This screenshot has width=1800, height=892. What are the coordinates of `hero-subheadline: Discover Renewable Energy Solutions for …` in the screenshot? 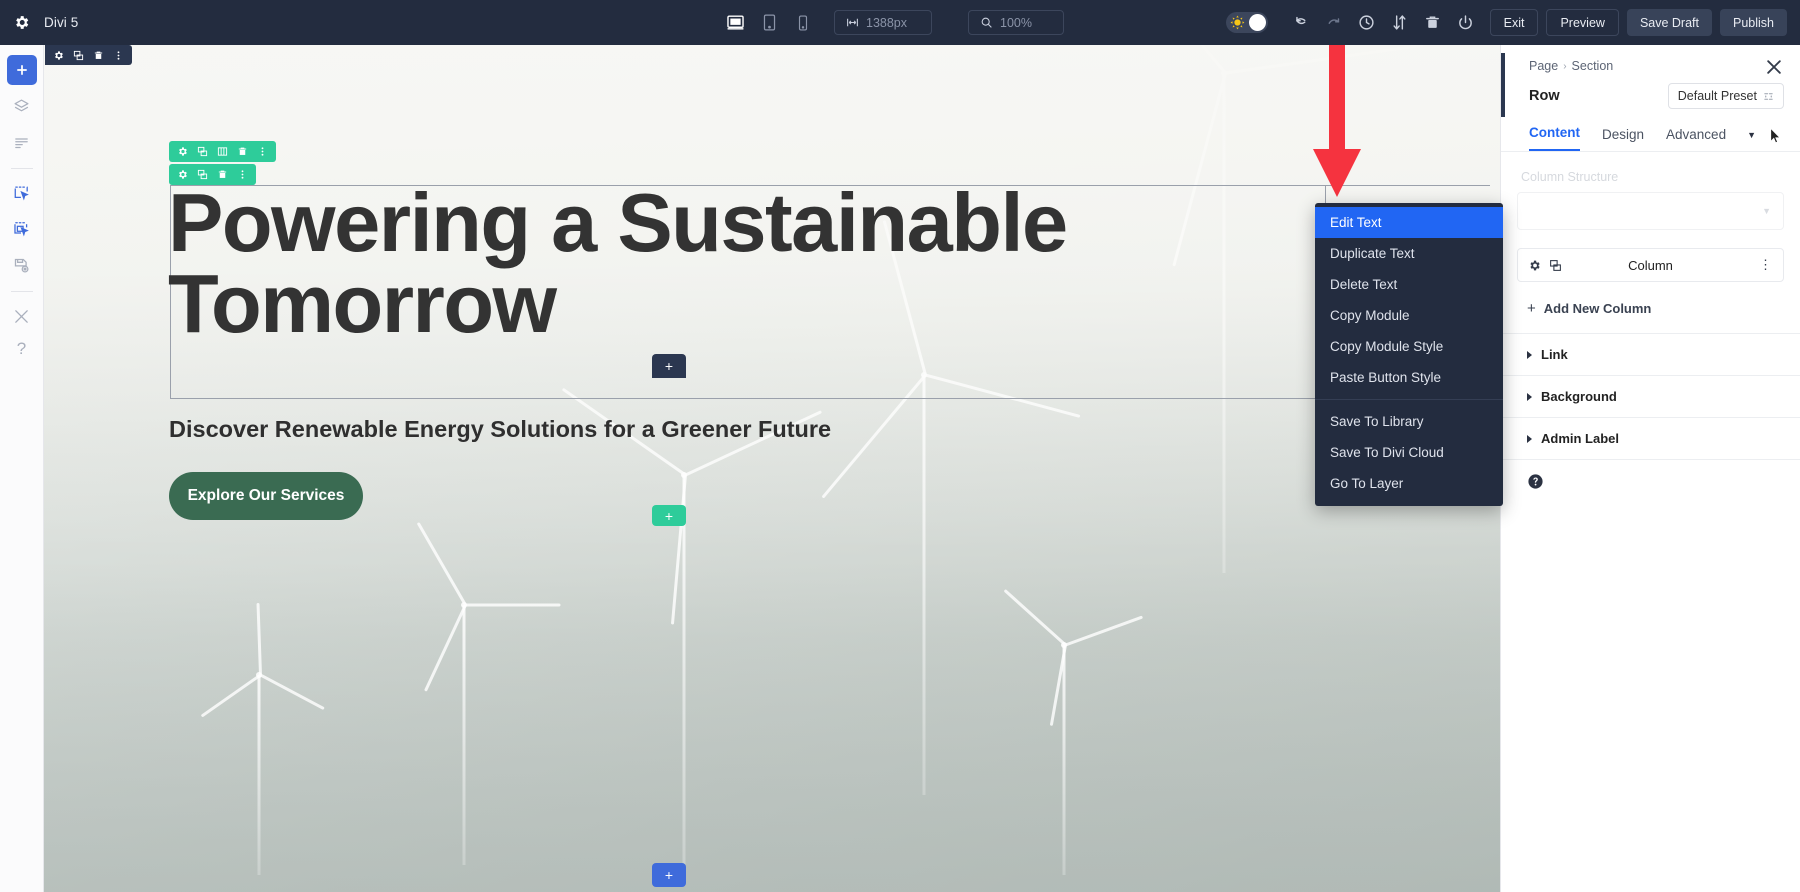 It's located at (500, 429).